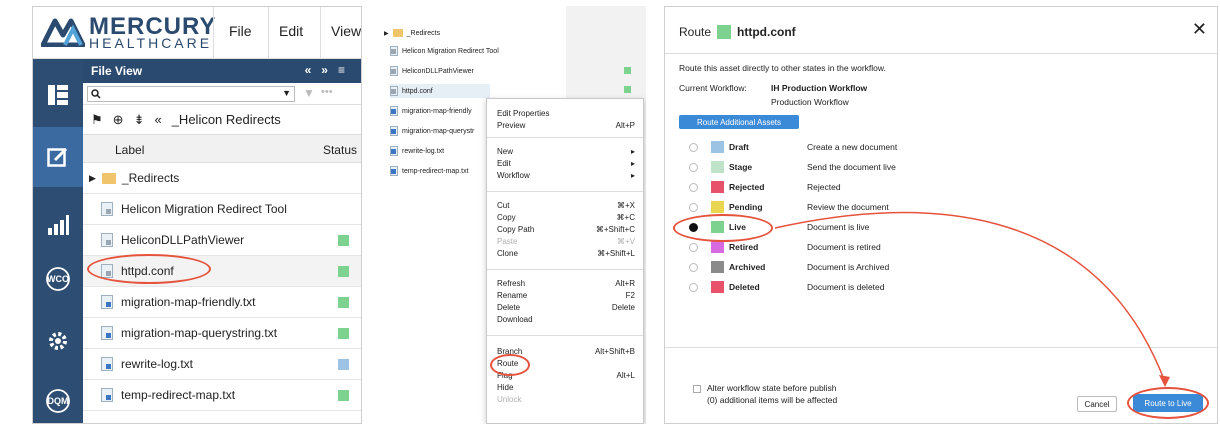 The height and width of the screenshot is (430, 1220). What do you see at coordinates (58, 157) in the screenshot?
I see `edit-icon` at bounding box center [58, 157].